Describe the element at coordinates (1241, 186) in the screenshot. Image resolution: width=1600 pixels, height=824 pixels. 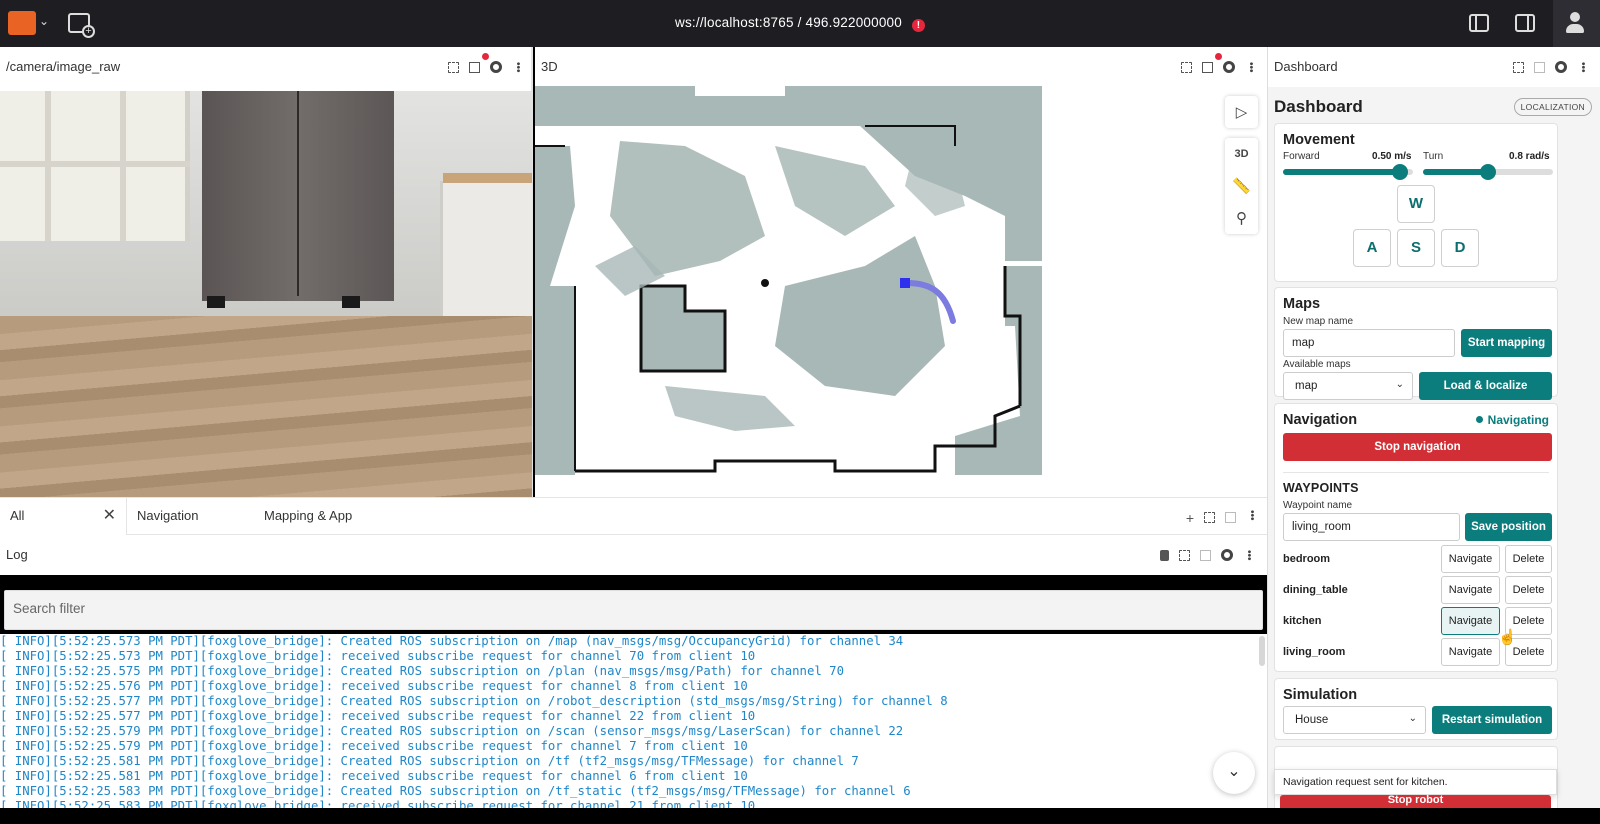
I see `ruler-icon: 📏` at that location.